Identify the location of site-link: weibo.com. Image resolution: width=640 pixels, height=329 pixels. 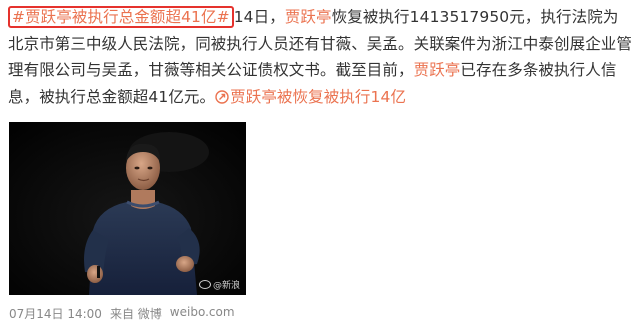
(202, 313).